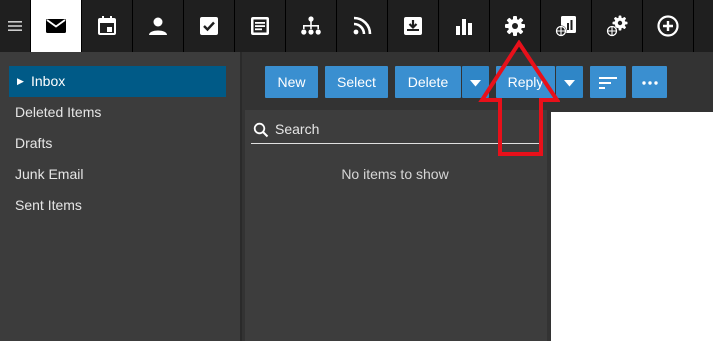 The width and height of the screenshot is (713, 341). I want to click on nav-calendar, so click(107, 26).